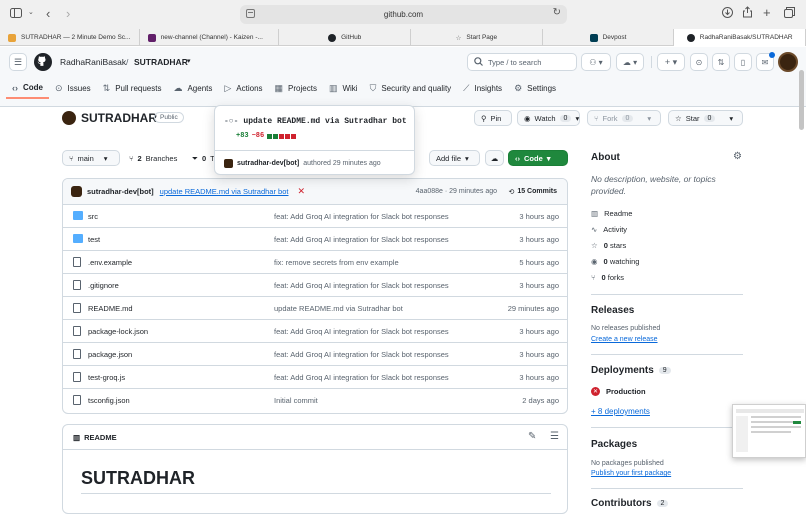 The height and width of the screenshot is (514, 806). Describe the element at coordinates (16, 13) in the screenshot. I see `sidebar-toggle-icon` at that location.